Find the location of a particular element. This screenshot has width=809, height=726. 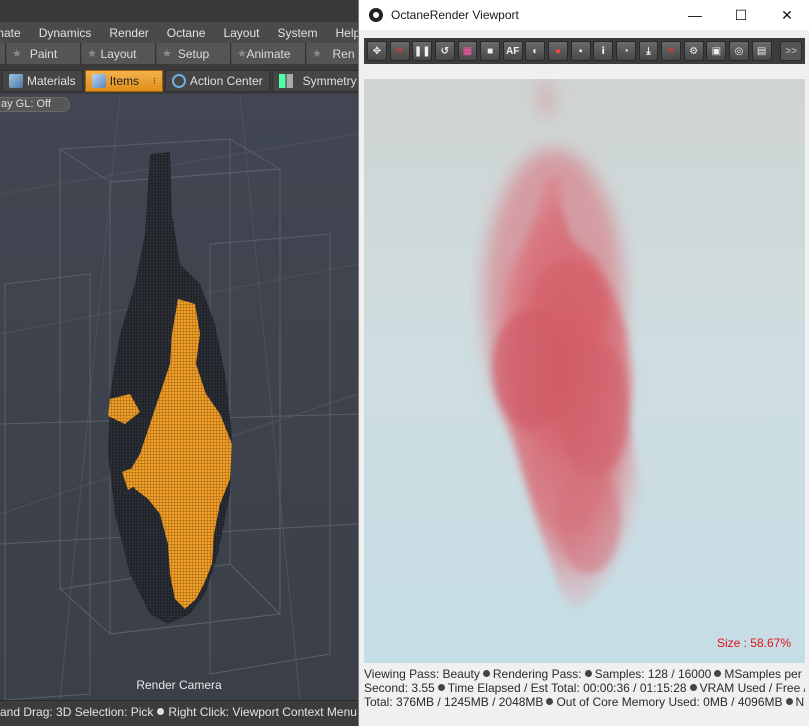

layout-tab-render: ★ Ren is located at coordinates (332, 53).